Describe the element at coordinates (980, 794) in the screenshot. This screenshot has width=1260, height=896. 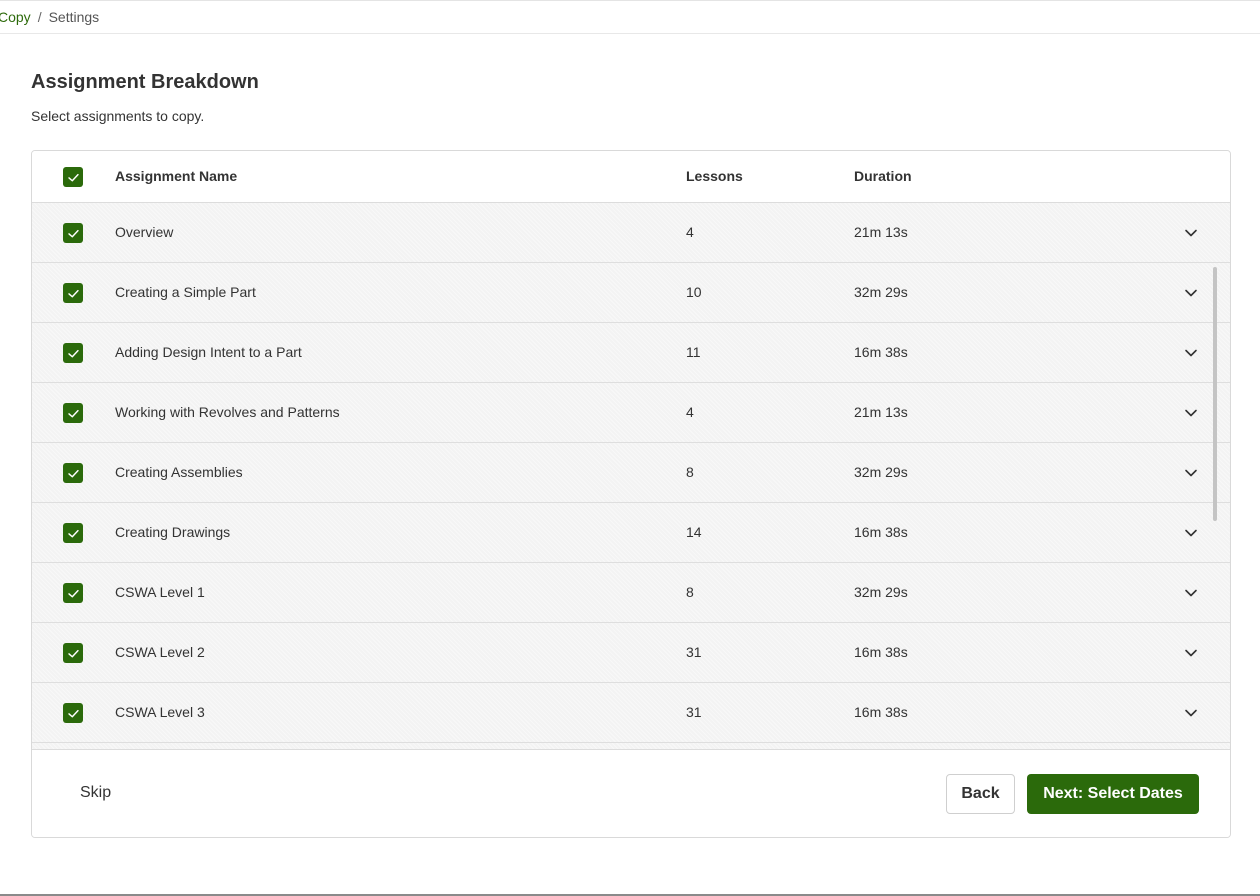
I see `back-button: Back` at that location.